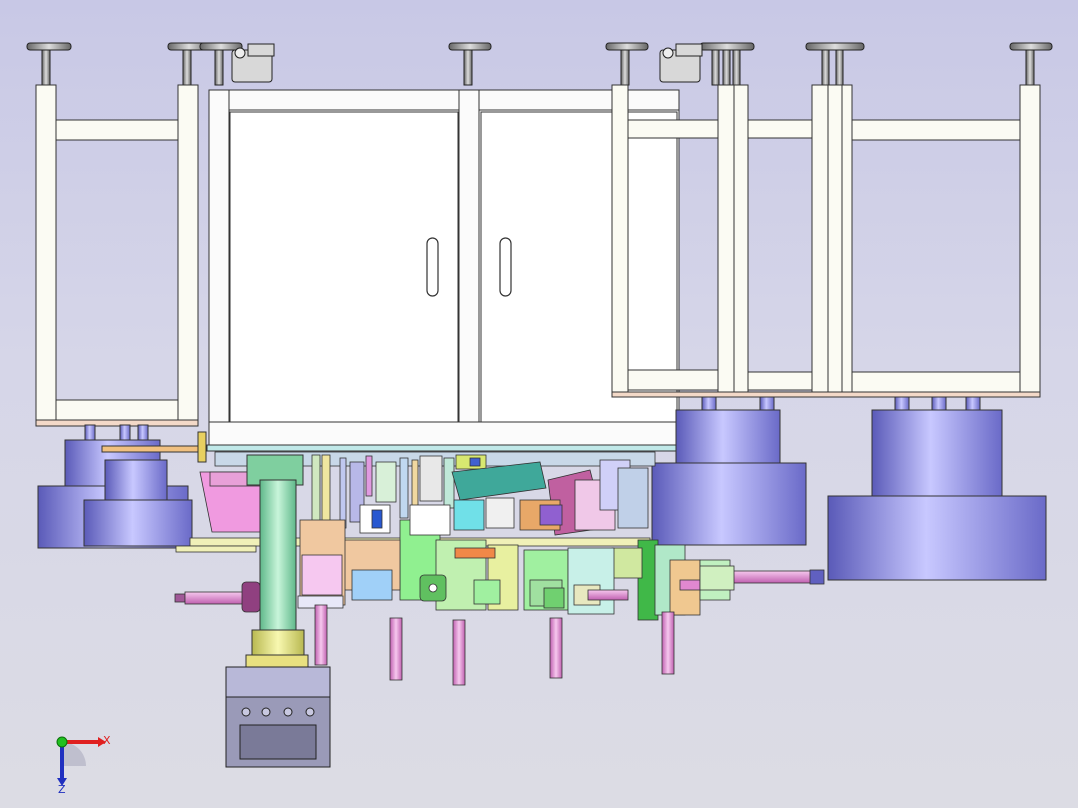 This screenshot has height=808, width=1078. I want to click on cylinder-horizontal-left, so click(217, 597).